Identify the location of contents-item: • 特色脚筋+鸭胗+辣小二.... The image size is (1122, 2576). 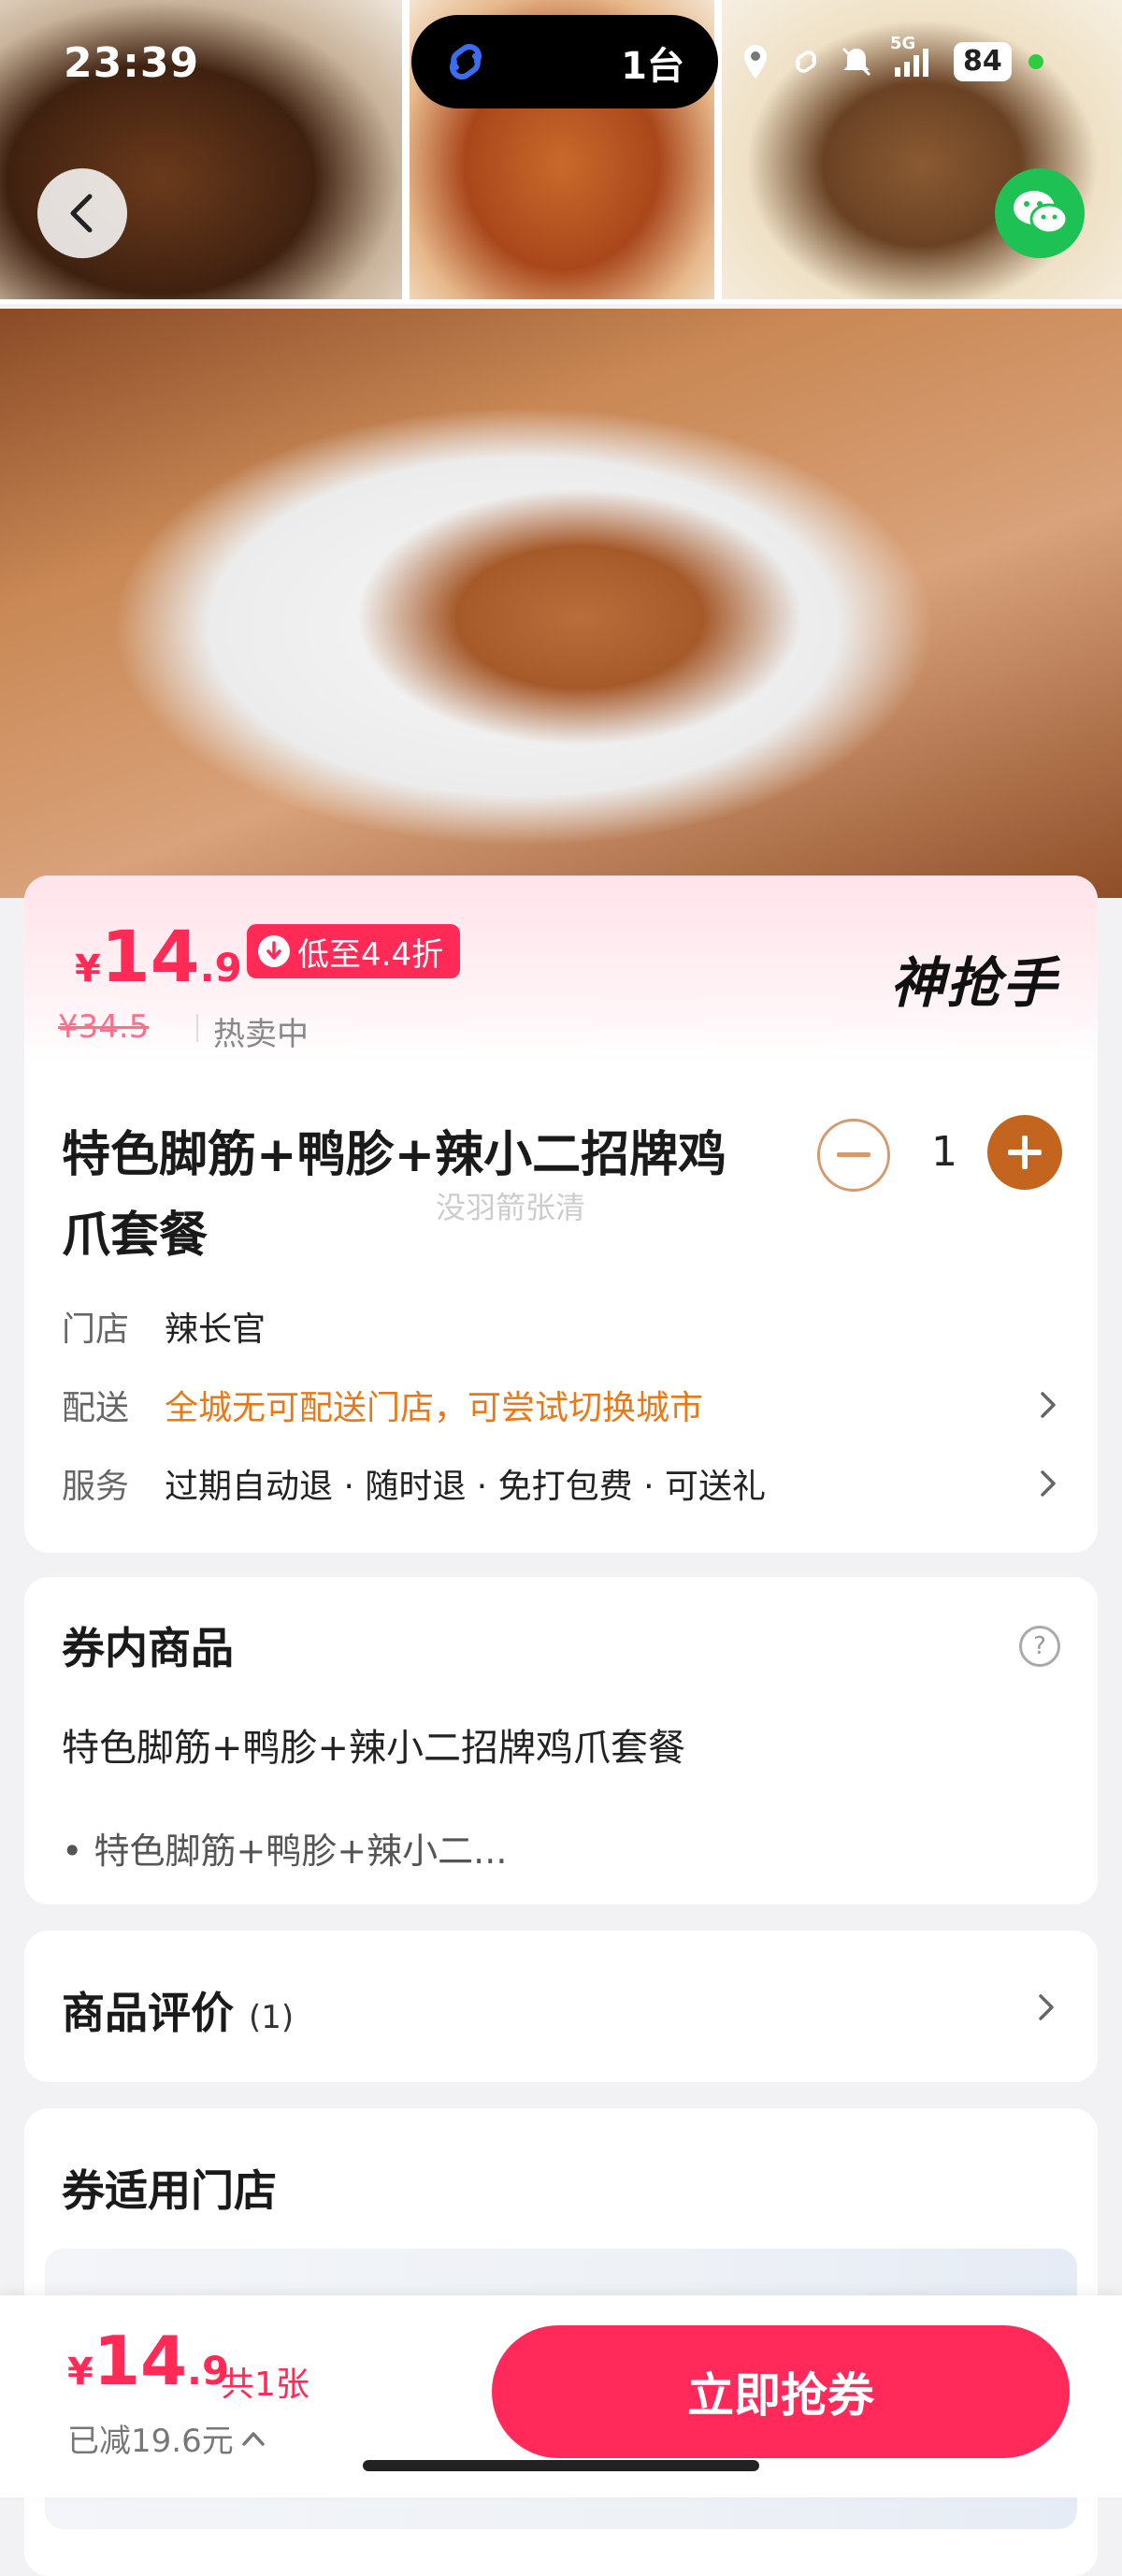
(285, 1851).